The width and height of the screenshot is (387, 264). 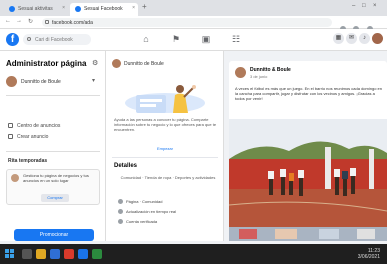 What do you see at coordinates (47, 22) in the screenshot?
I see `lock-icon` at bounding box center [47, 22].